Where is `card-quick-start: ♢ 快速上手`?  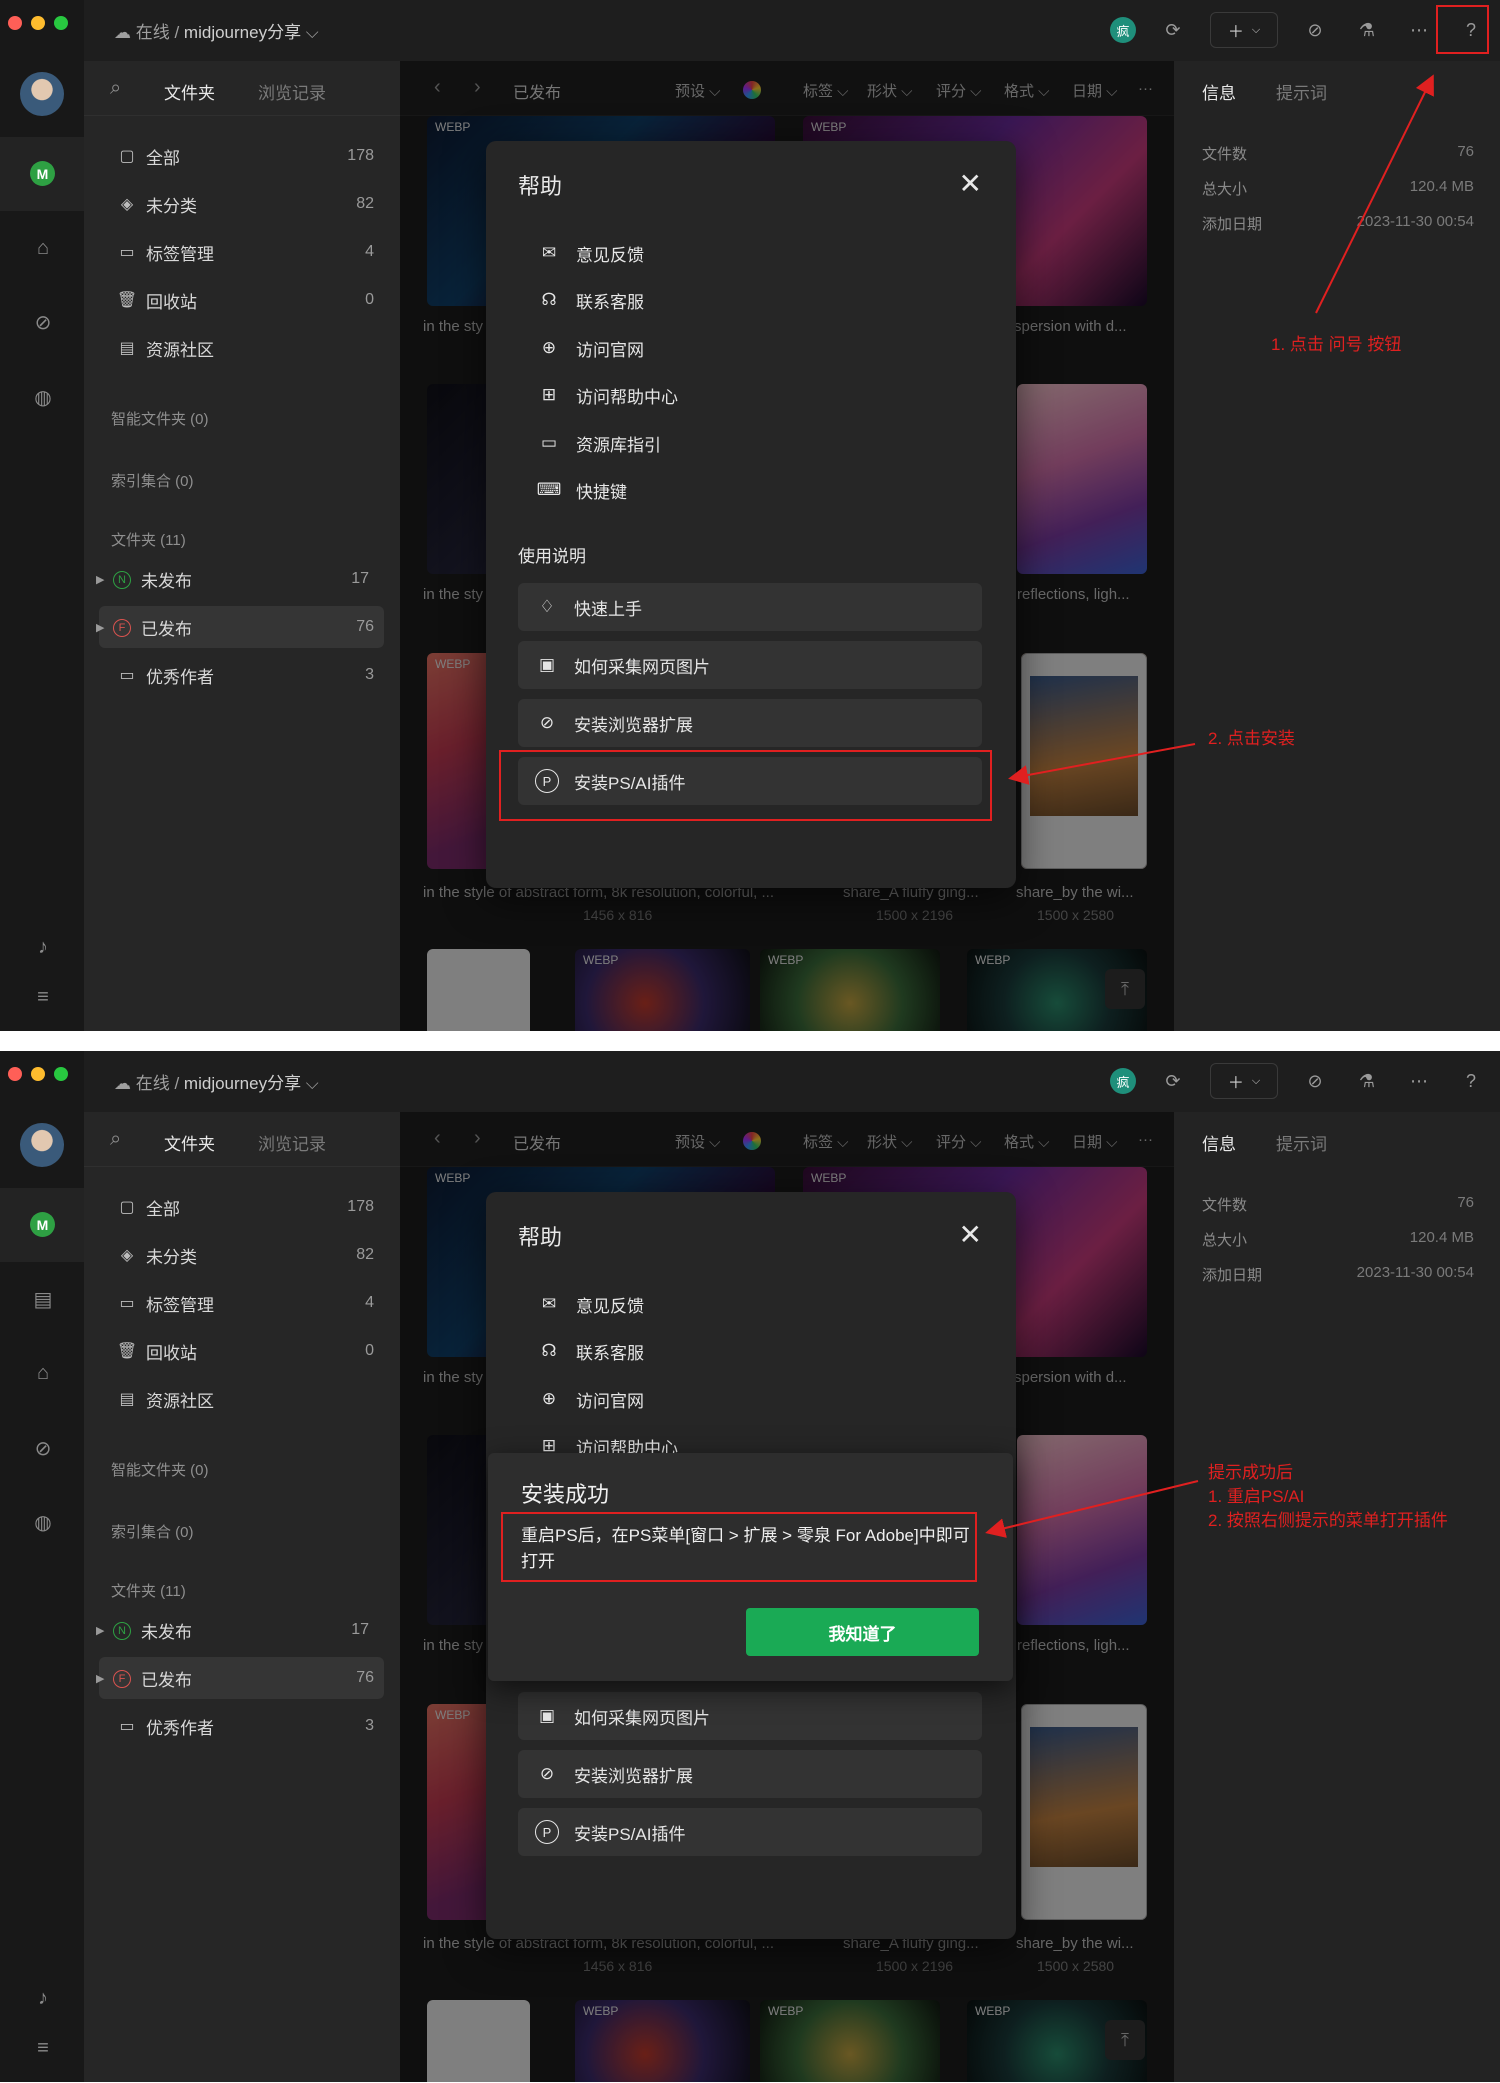 card-quick-start: ♢ 快速上手 is located at coordinates (750, 607).